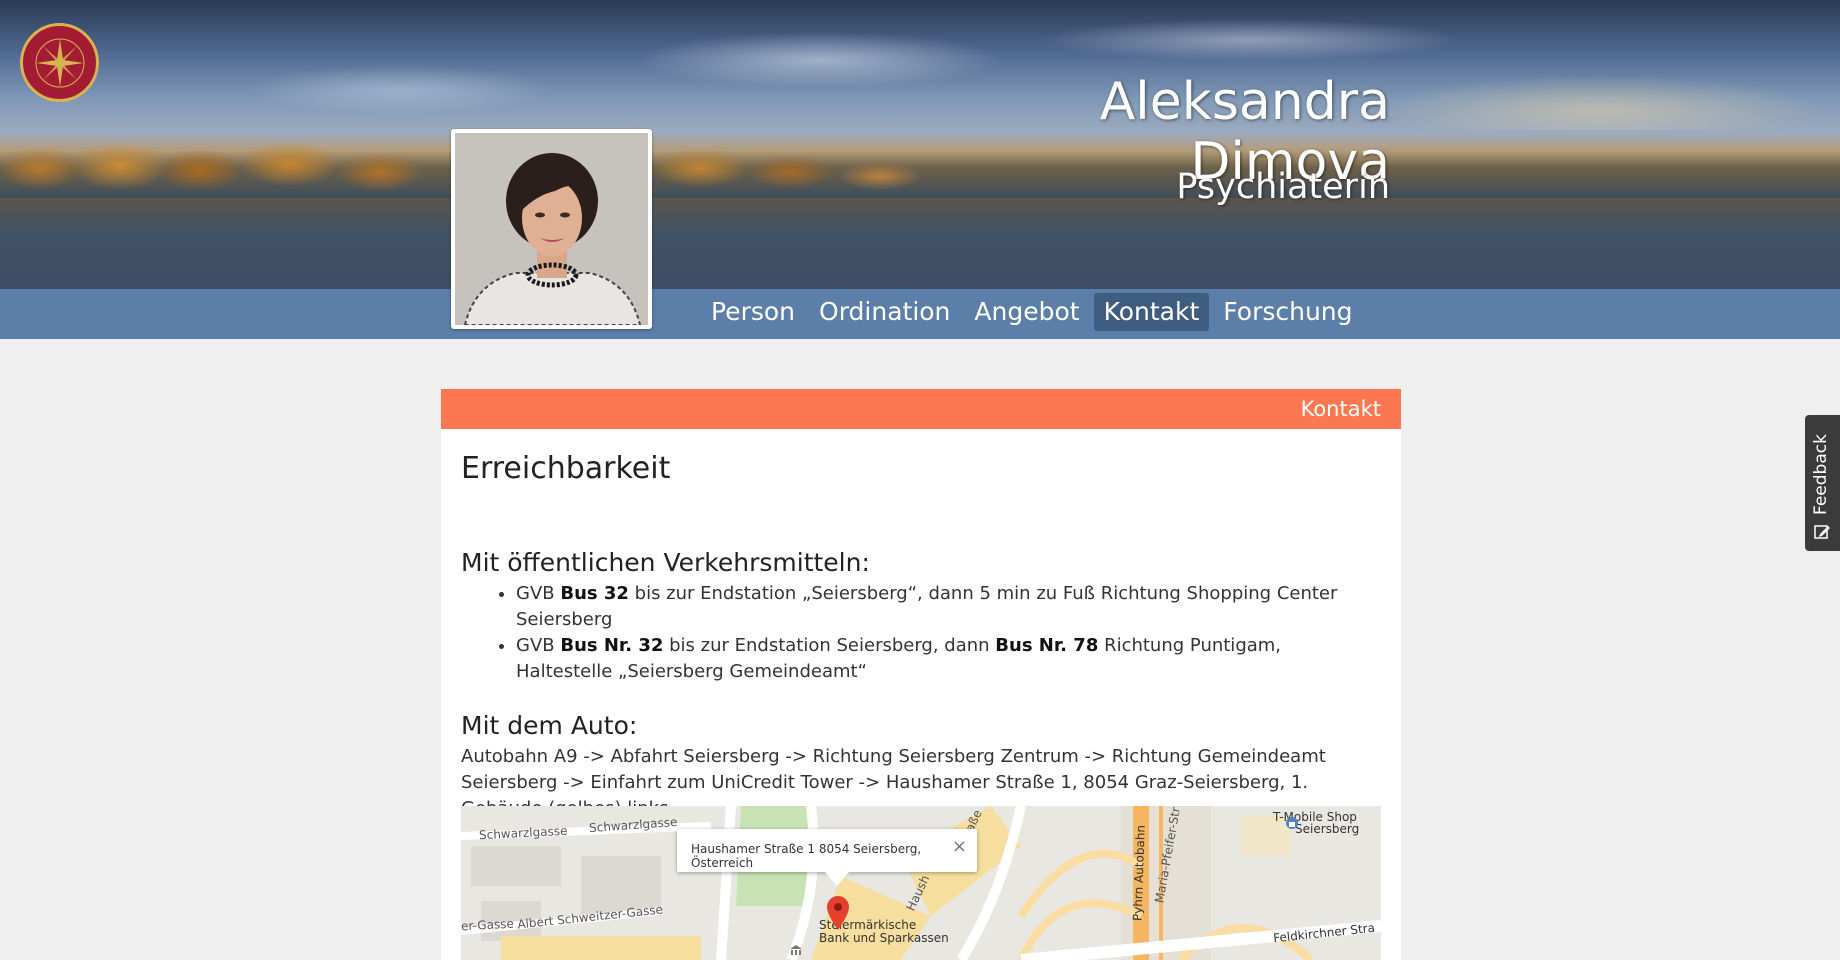 This screenshot has height=960, width=1840. I want to click on bus-number: Bus 32, so click(594, 593).